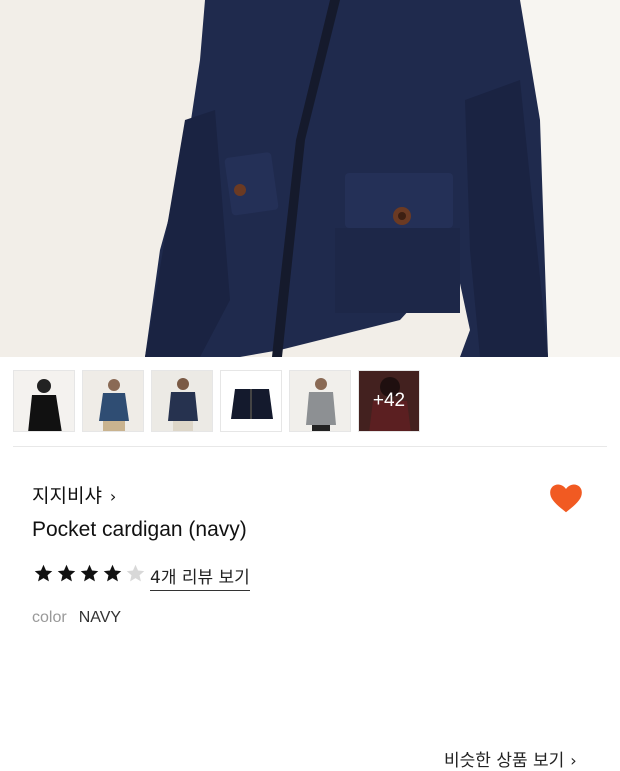  What do you see at coordinates (566, 498) in the screenshot?
I see `heart-icon` at bounding box center [566, 498].